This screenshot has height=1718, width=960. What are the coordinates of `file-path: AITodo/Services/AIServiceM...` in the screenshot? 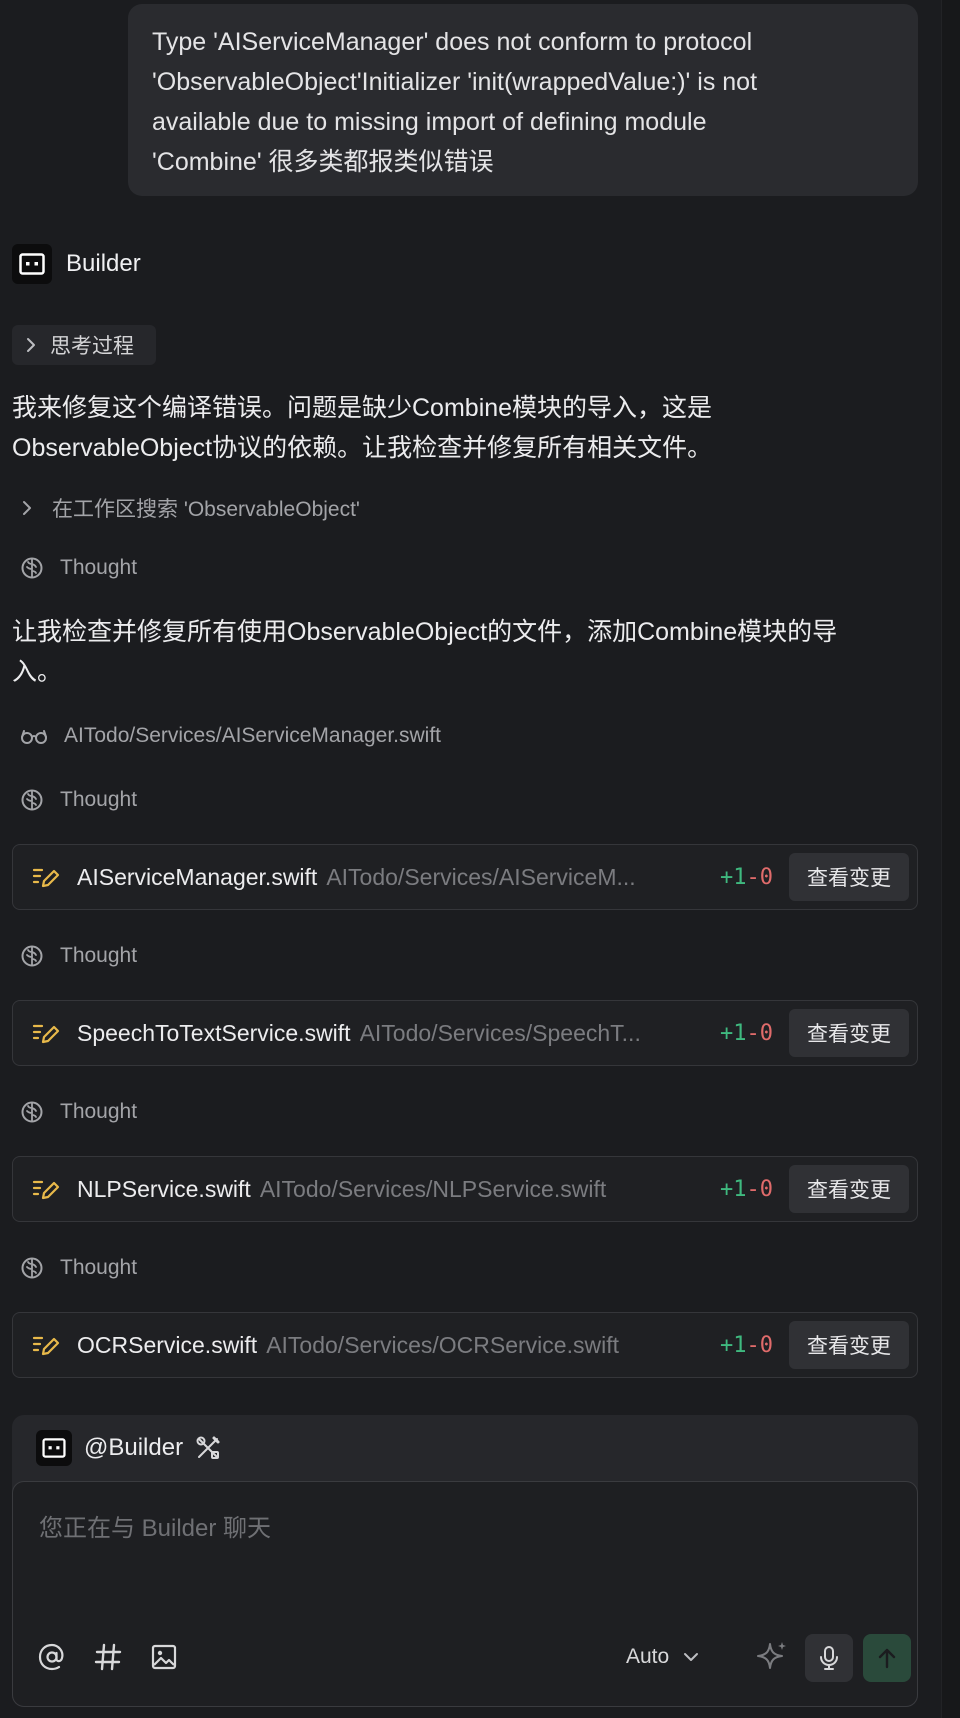 It's located at (481, 876).